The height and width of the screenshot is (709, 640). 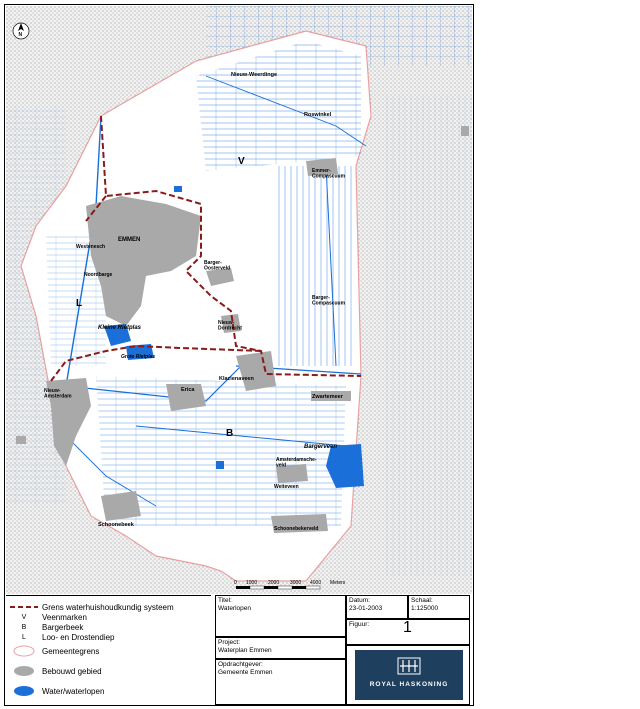 What do you see at coordinates (24, 691) in the screenshot?
I see `blue-swatch-icon` at bounding box center [24, 691].